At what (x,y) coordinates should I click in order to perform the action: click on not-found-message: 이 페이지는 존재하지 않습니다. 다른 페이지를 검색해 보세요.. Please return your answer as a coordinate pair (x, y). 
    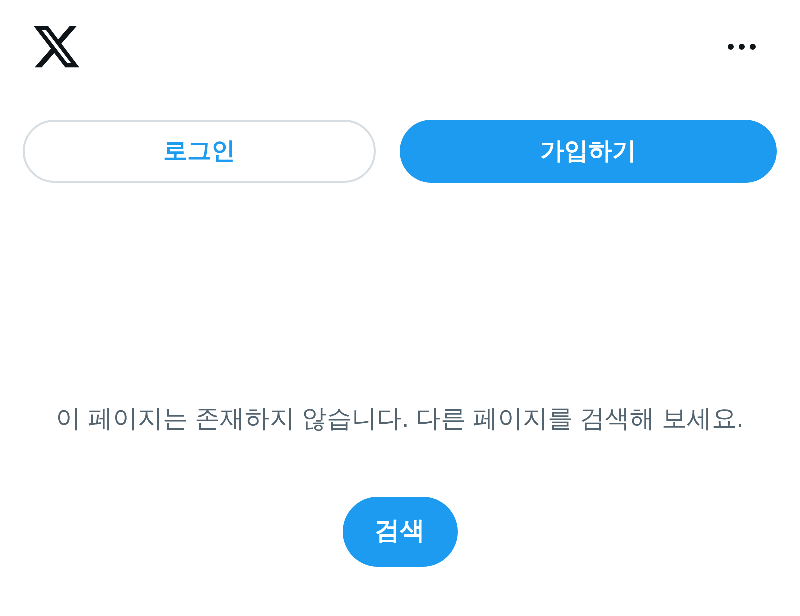
    Looking at the image, I should click on (400, 419).